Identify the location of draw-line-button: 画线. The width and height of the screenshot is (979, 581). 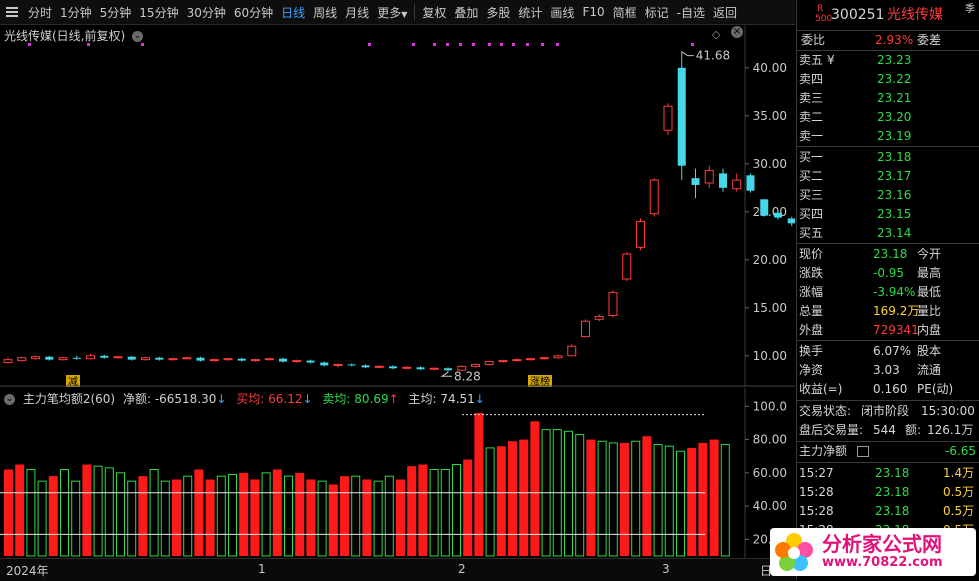
(562, 12).